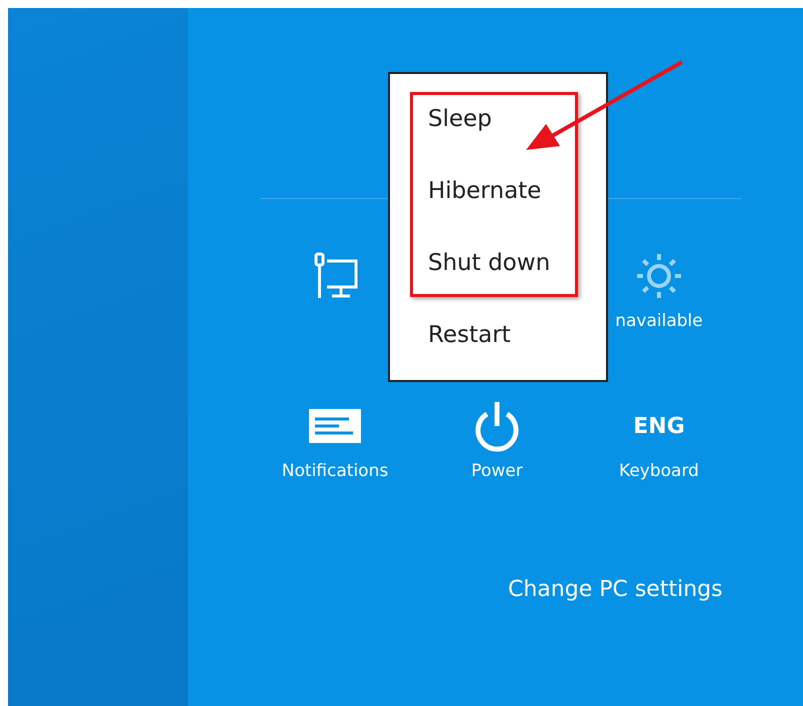 This screenshot has height=706, width=803. What do you see at coordinates (659, 426) in the screenshot?
I see `language-indicator: ENG` at bounding box center [659, 426].